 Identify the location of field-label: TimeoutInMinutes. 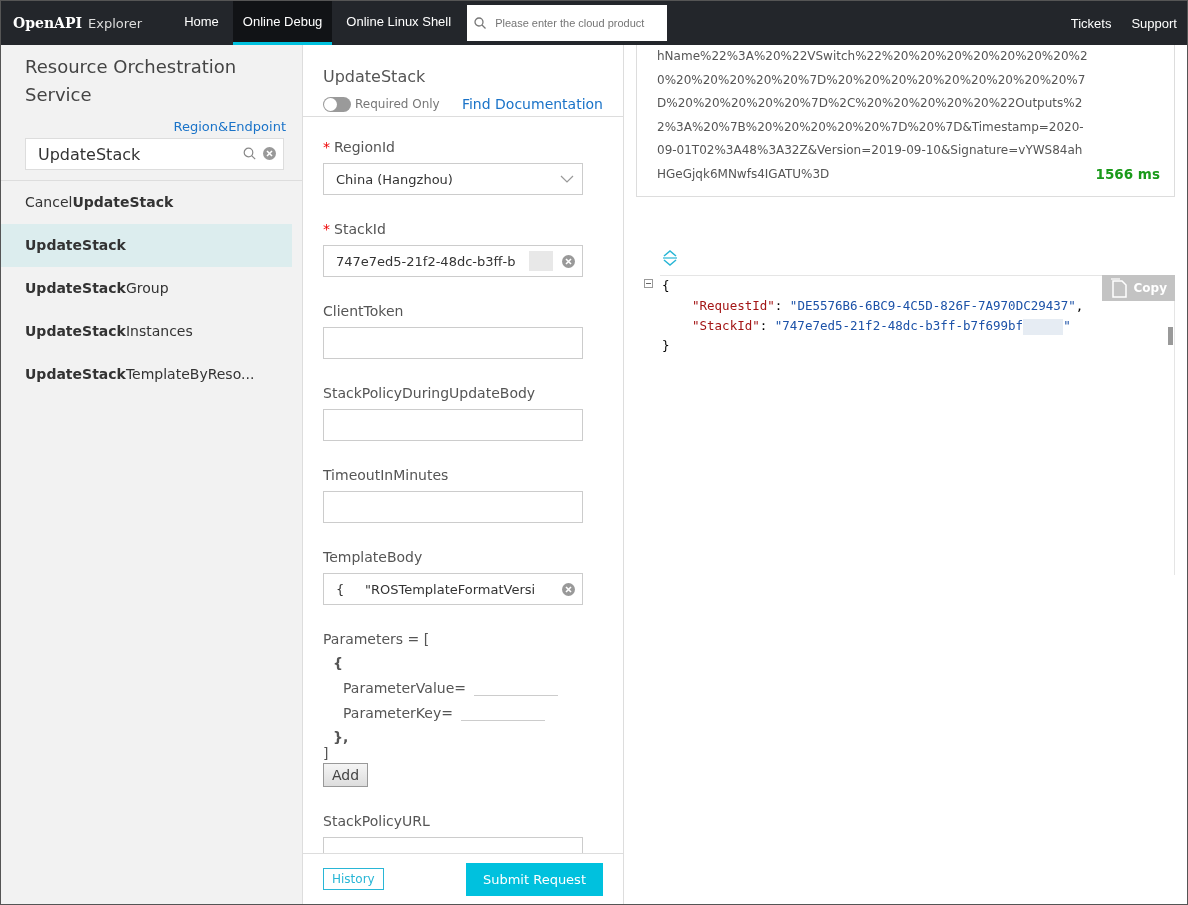
(386, 475).